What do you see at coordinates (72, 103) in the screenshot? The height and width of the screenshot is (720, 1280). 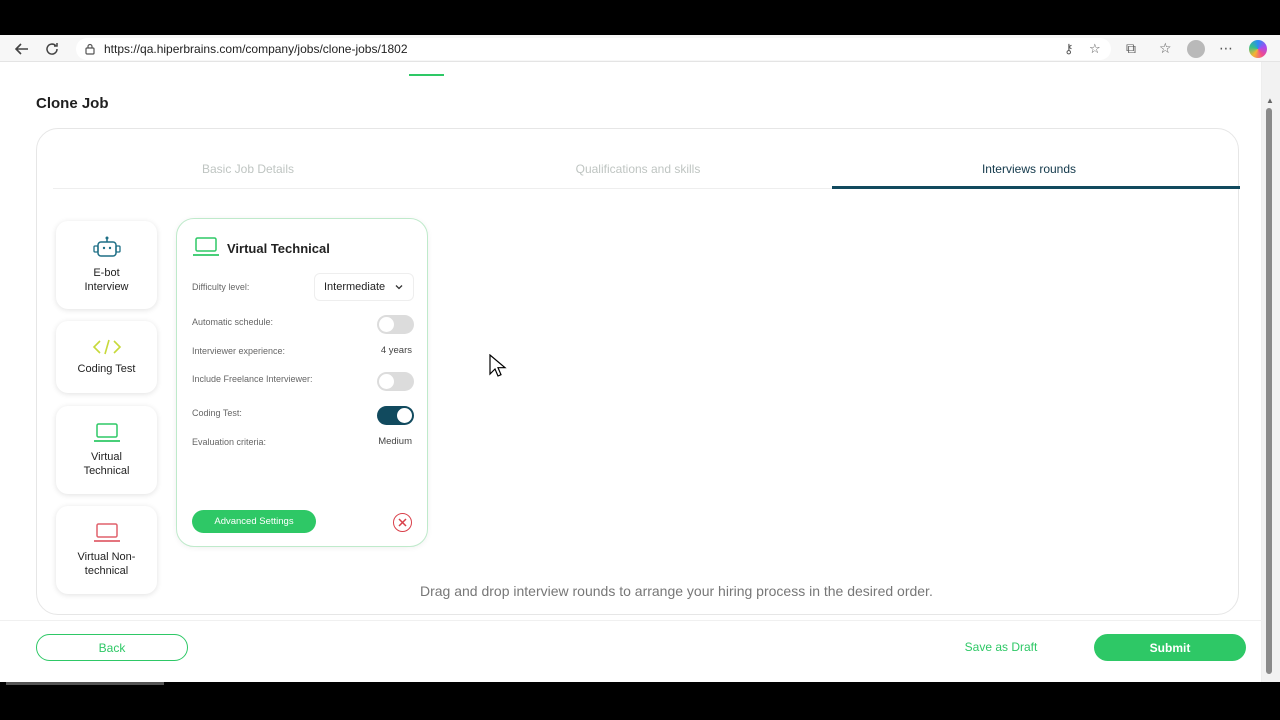 I see `page-title: Clone Job` at bounding box center [72, 103].